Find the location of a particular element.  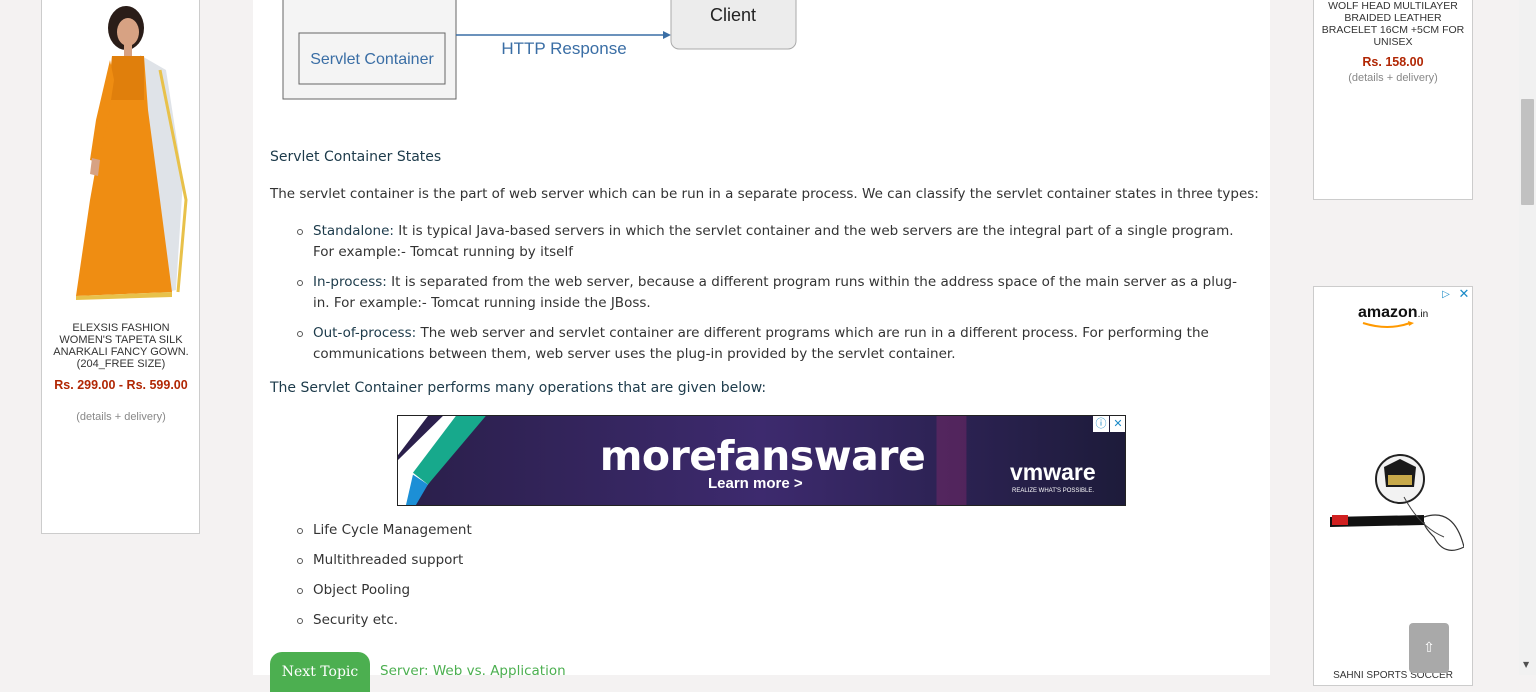

servlet-diagram: Servlet Container HTTP Response Client is located at coordinates (539, 50).